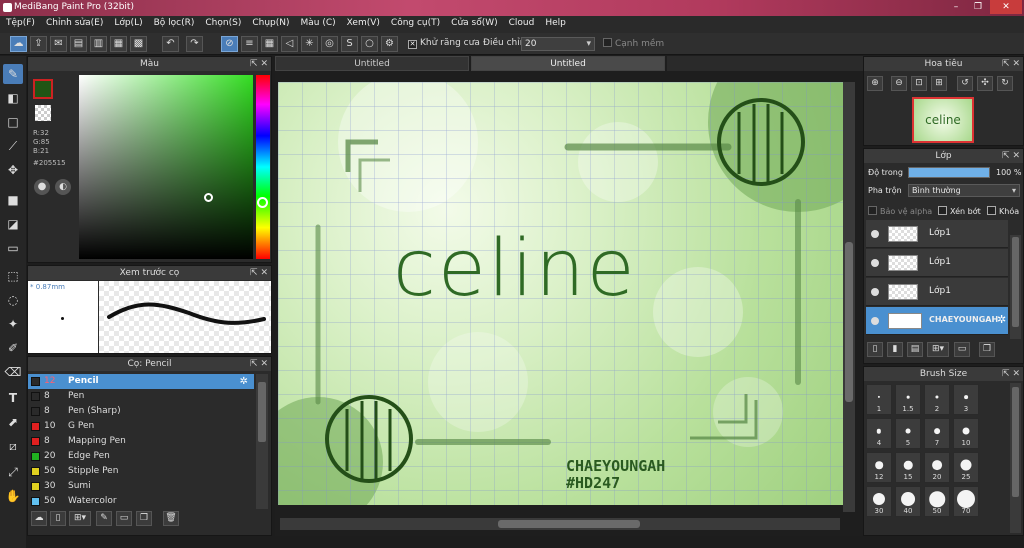  I want to click on edit-brush-icon: ✎, so click(104, 518).